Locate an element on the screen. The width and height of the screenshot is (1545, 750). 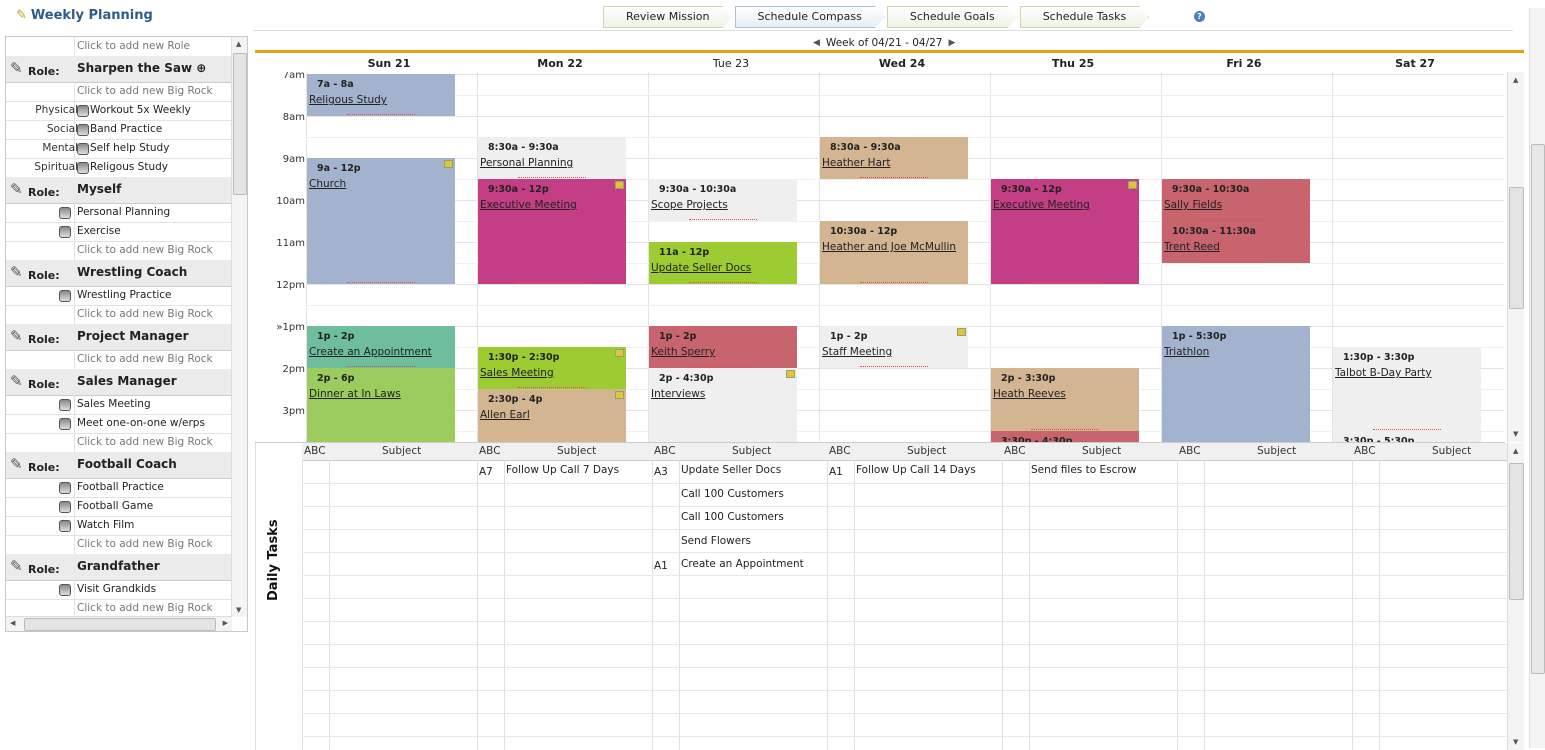
big-rock-row: Visit Grandkids is located at coordinates (118, 590).